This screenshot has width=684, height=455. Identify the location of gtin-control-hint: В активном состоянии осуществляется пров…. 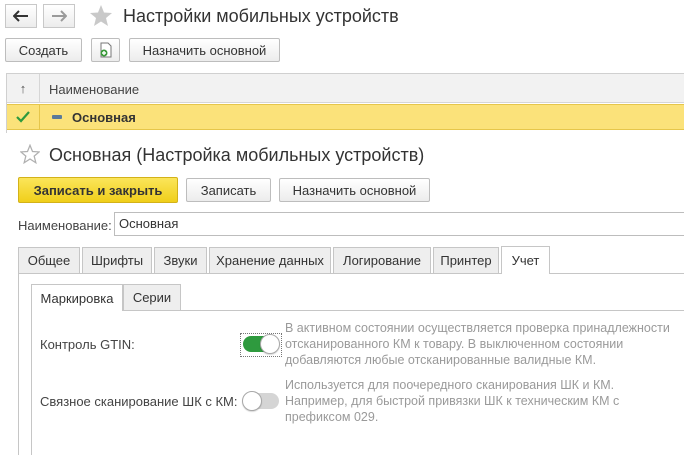
(477, 344).